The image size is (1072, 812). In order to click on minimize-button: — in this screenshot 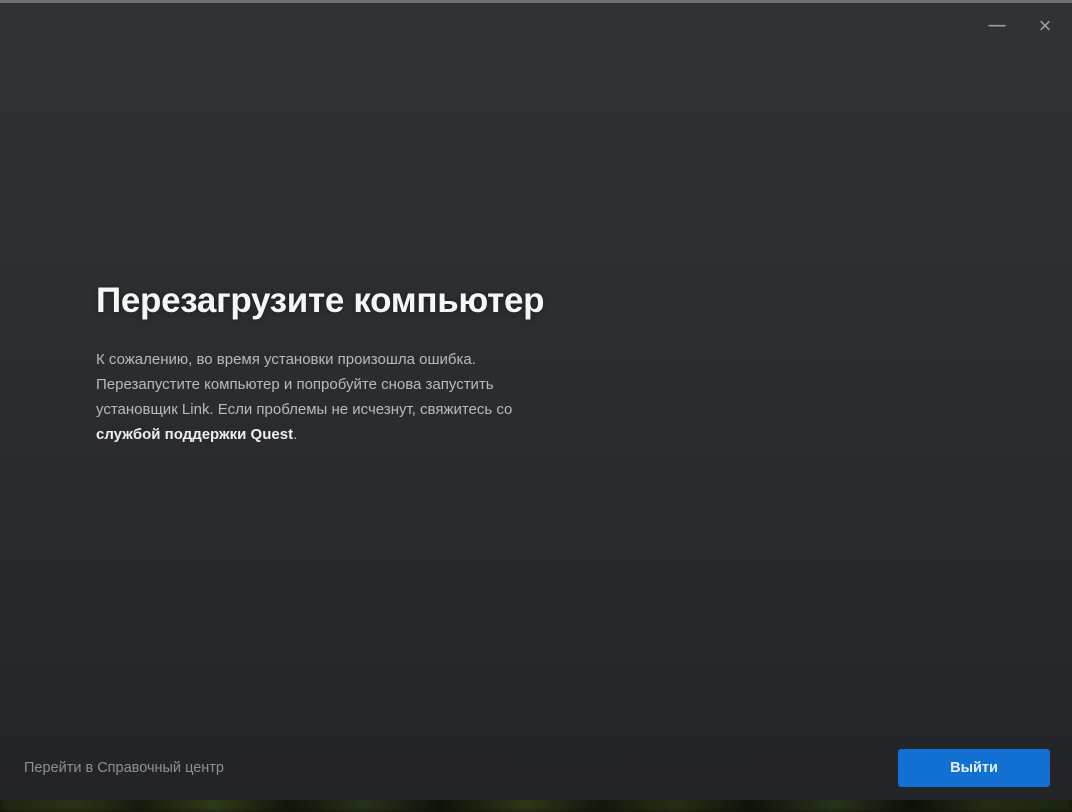, I will do `click(997, 26)`.